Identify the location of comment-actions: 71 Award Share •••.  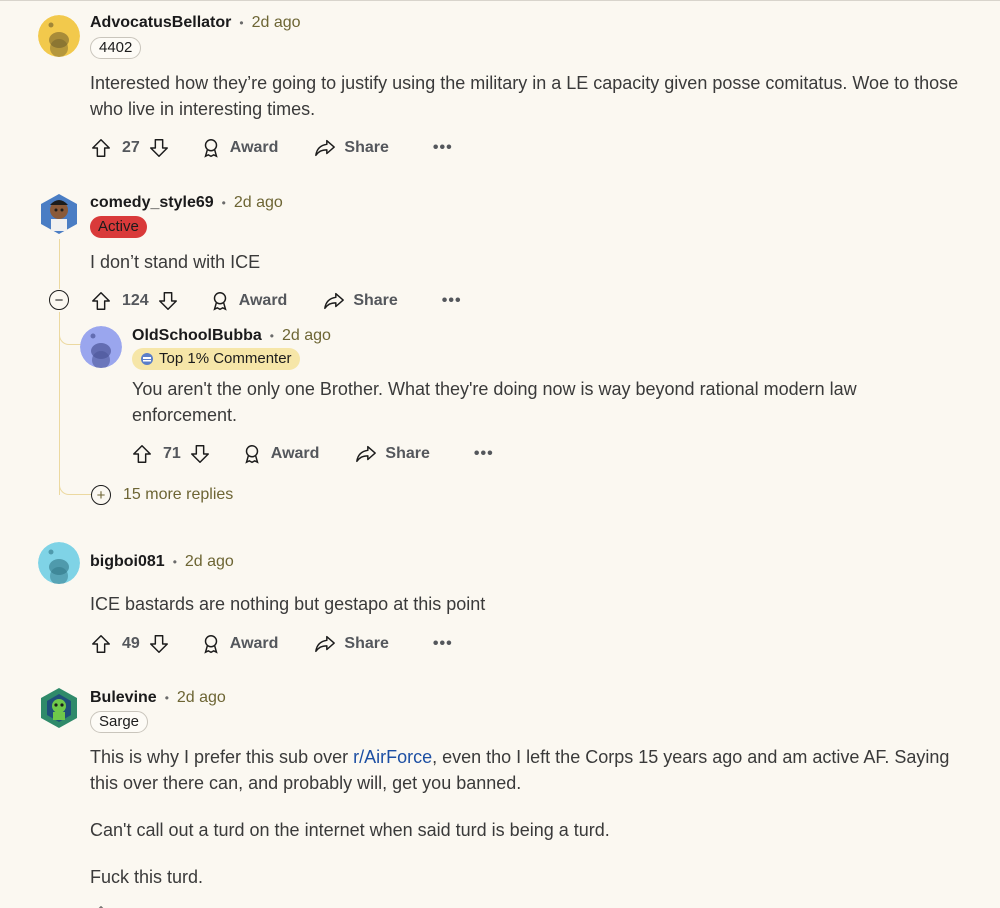
(312, 454).